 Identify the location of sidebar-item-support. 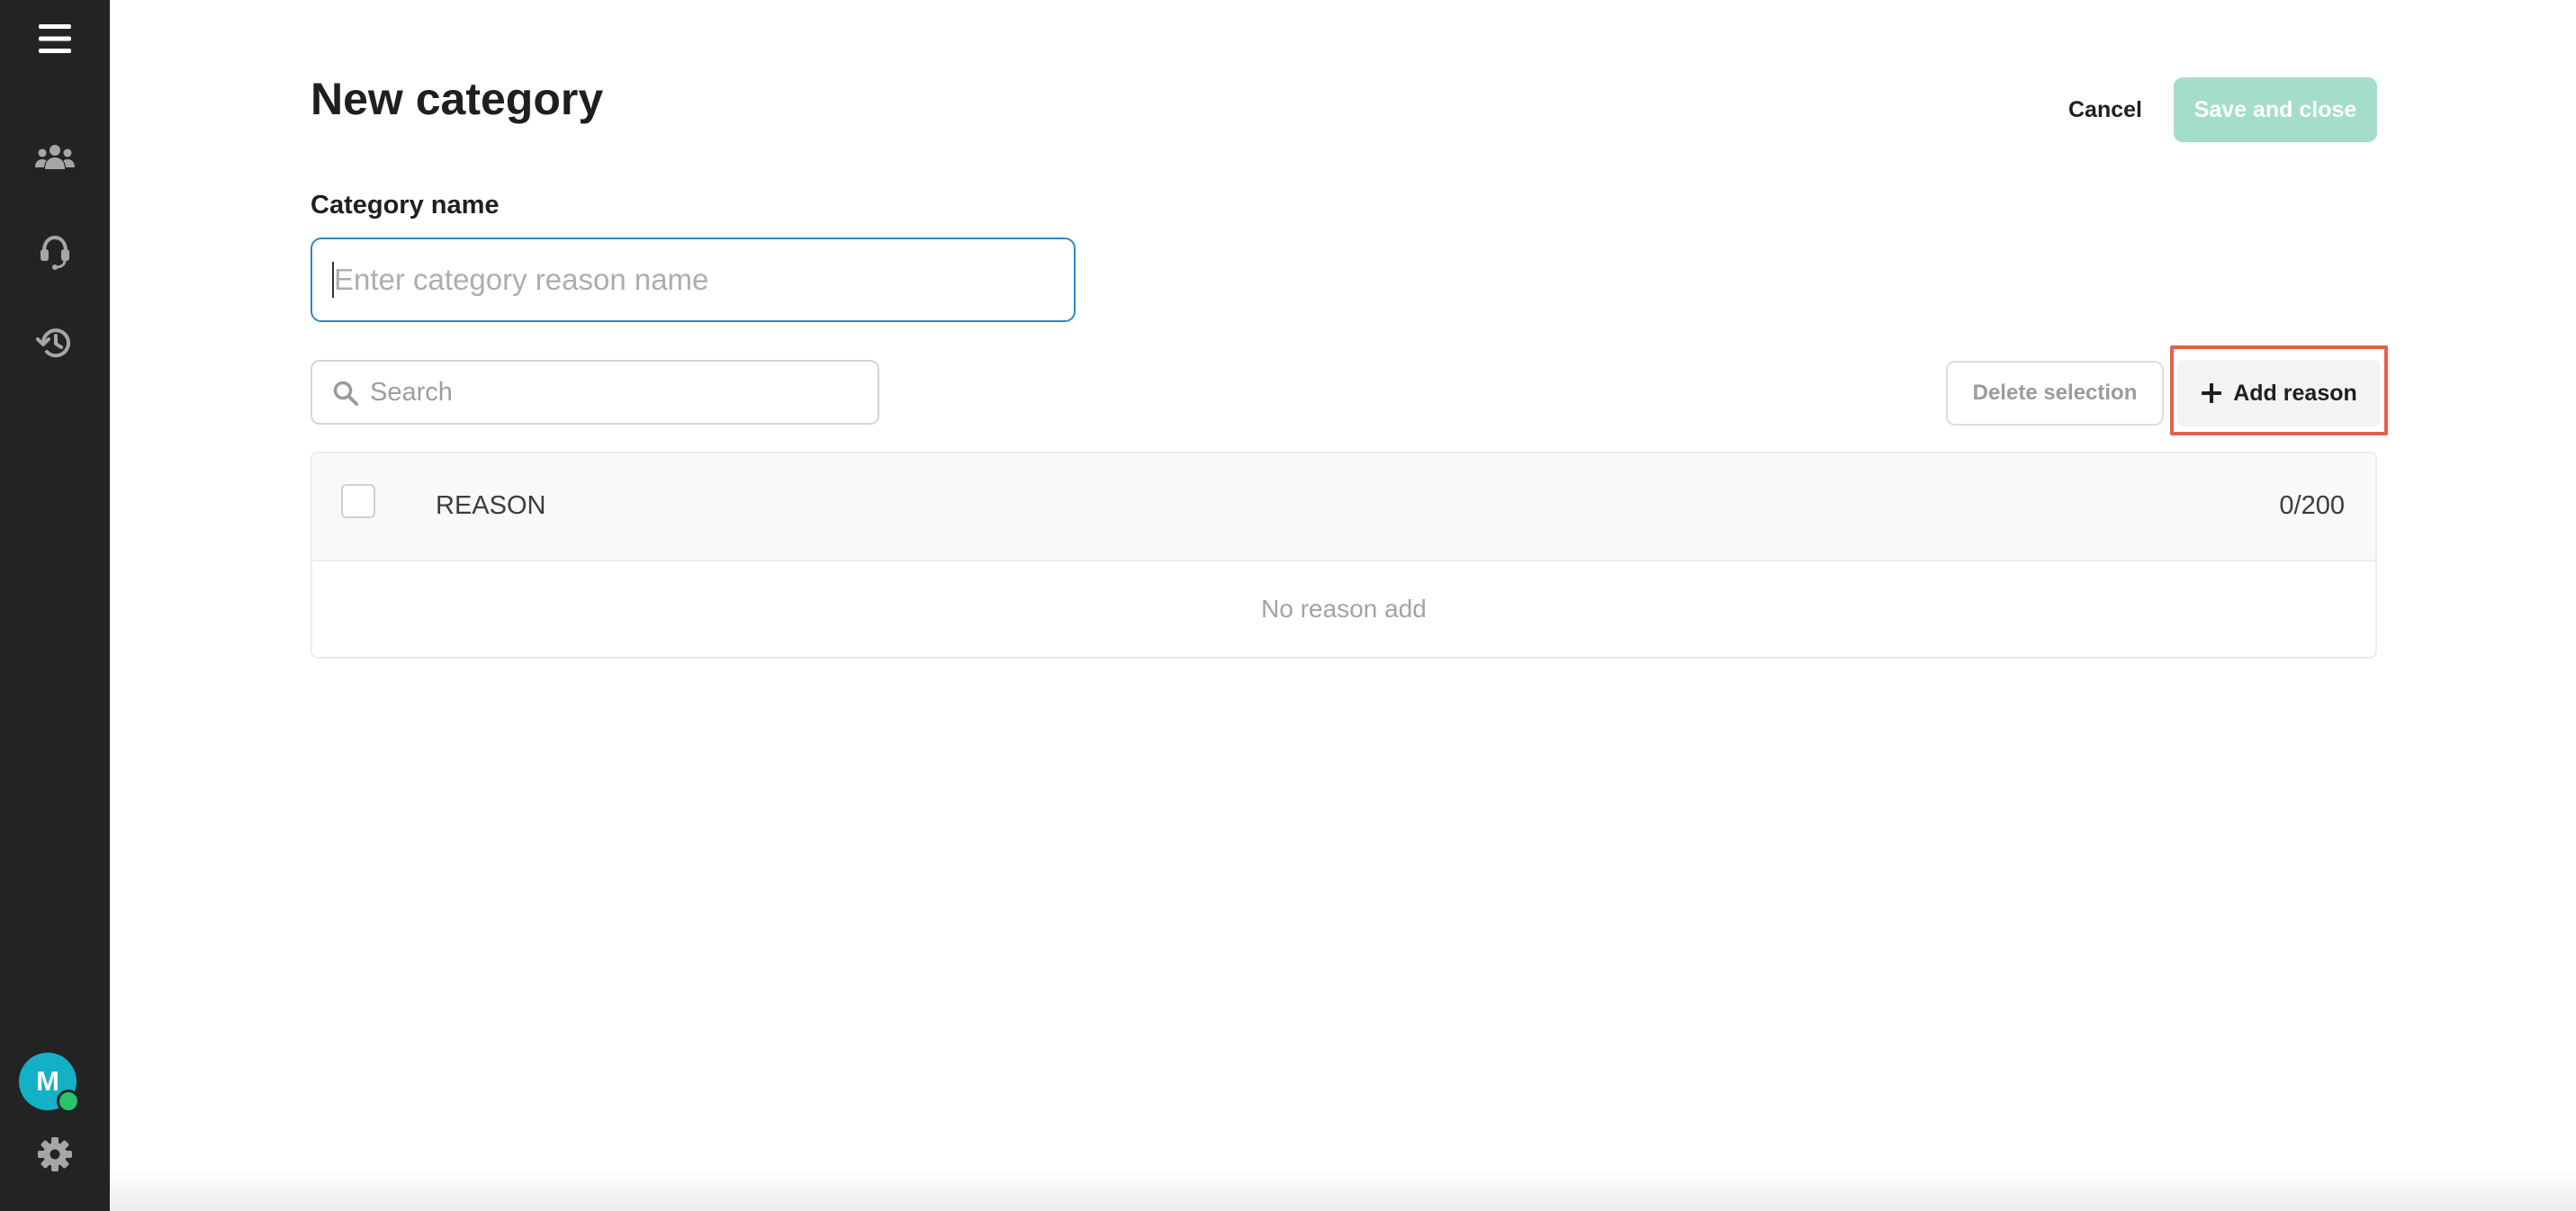
(55, 252).